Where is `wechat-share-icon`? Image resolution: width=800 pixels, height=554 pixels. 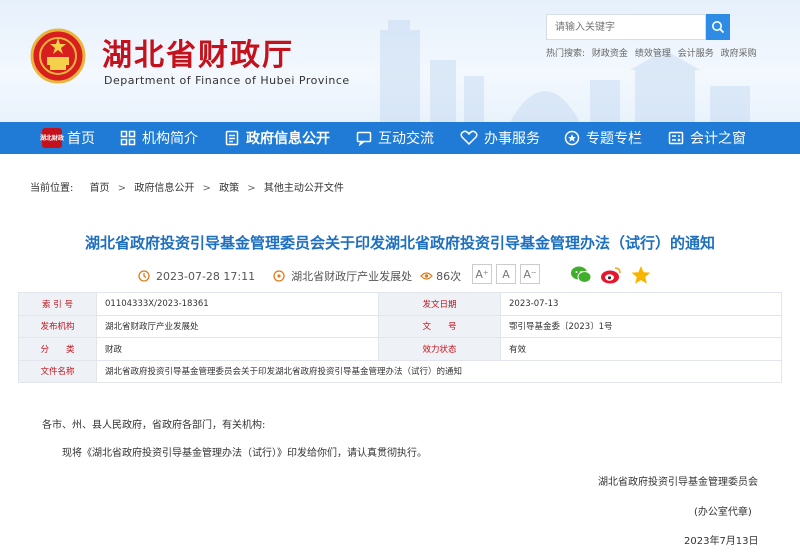 wechat-share-icon is located at coordinates (581, 275).